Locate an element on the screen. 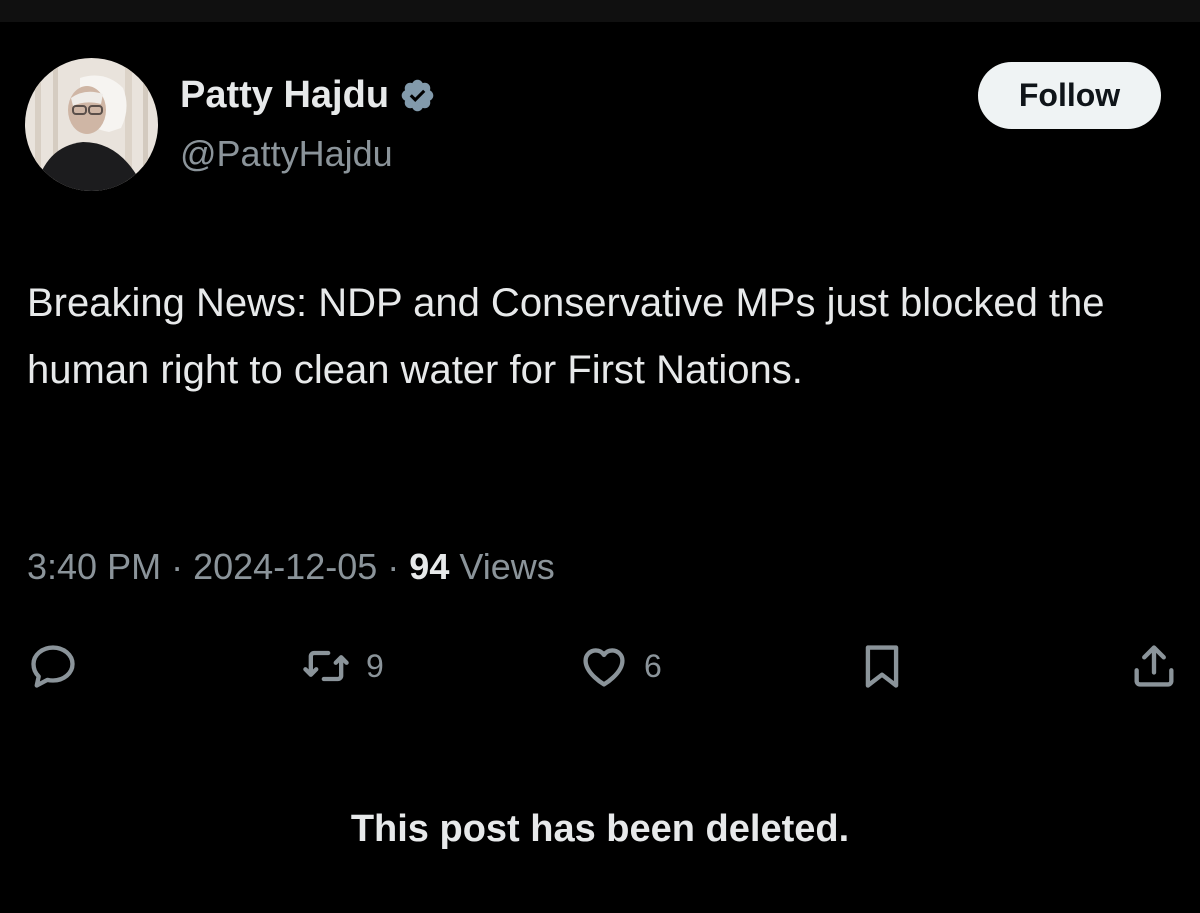  deleted-notice: This post has been deleted. is located at coordinates (600, 829).